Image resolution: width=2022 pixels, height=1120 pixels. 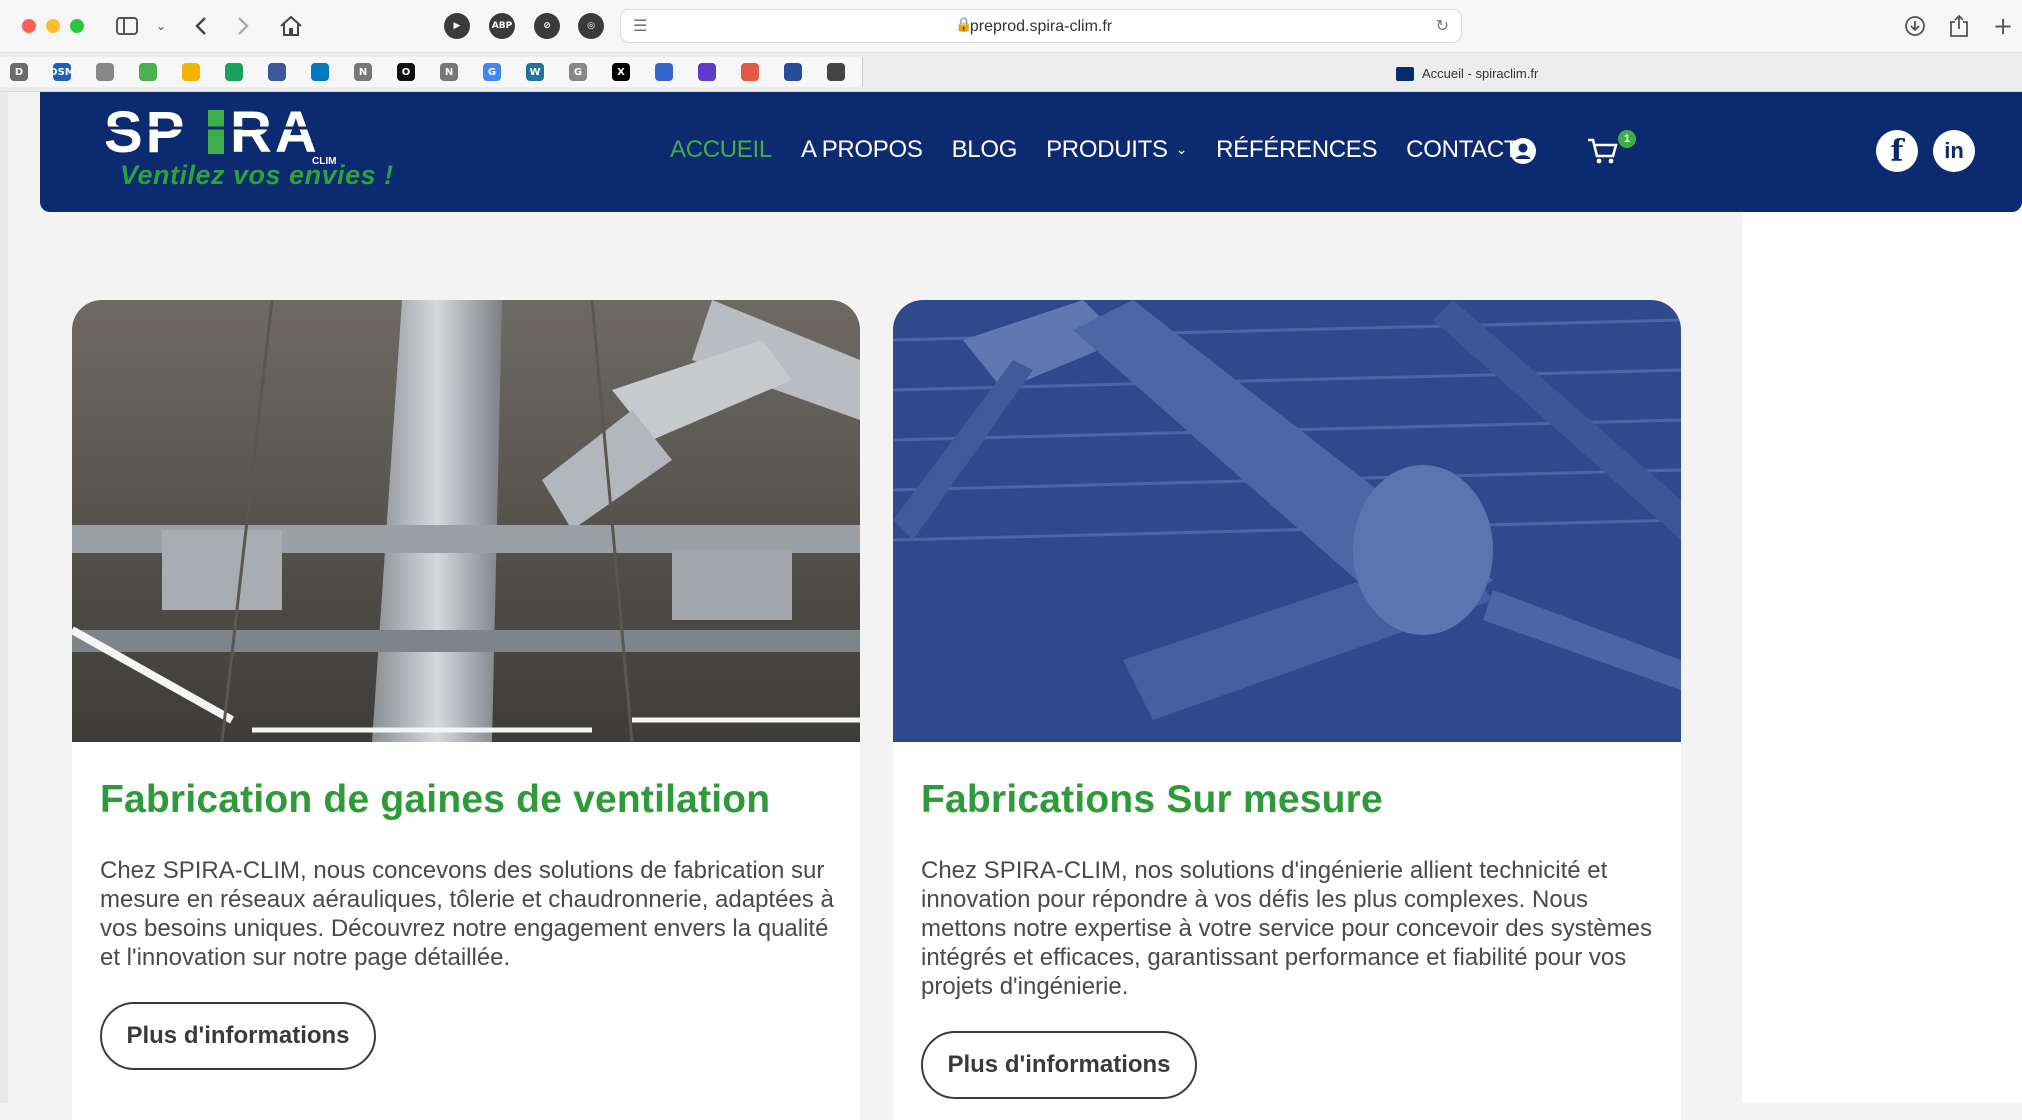 I want to click on account-icon, so click(x=1523, y=151).